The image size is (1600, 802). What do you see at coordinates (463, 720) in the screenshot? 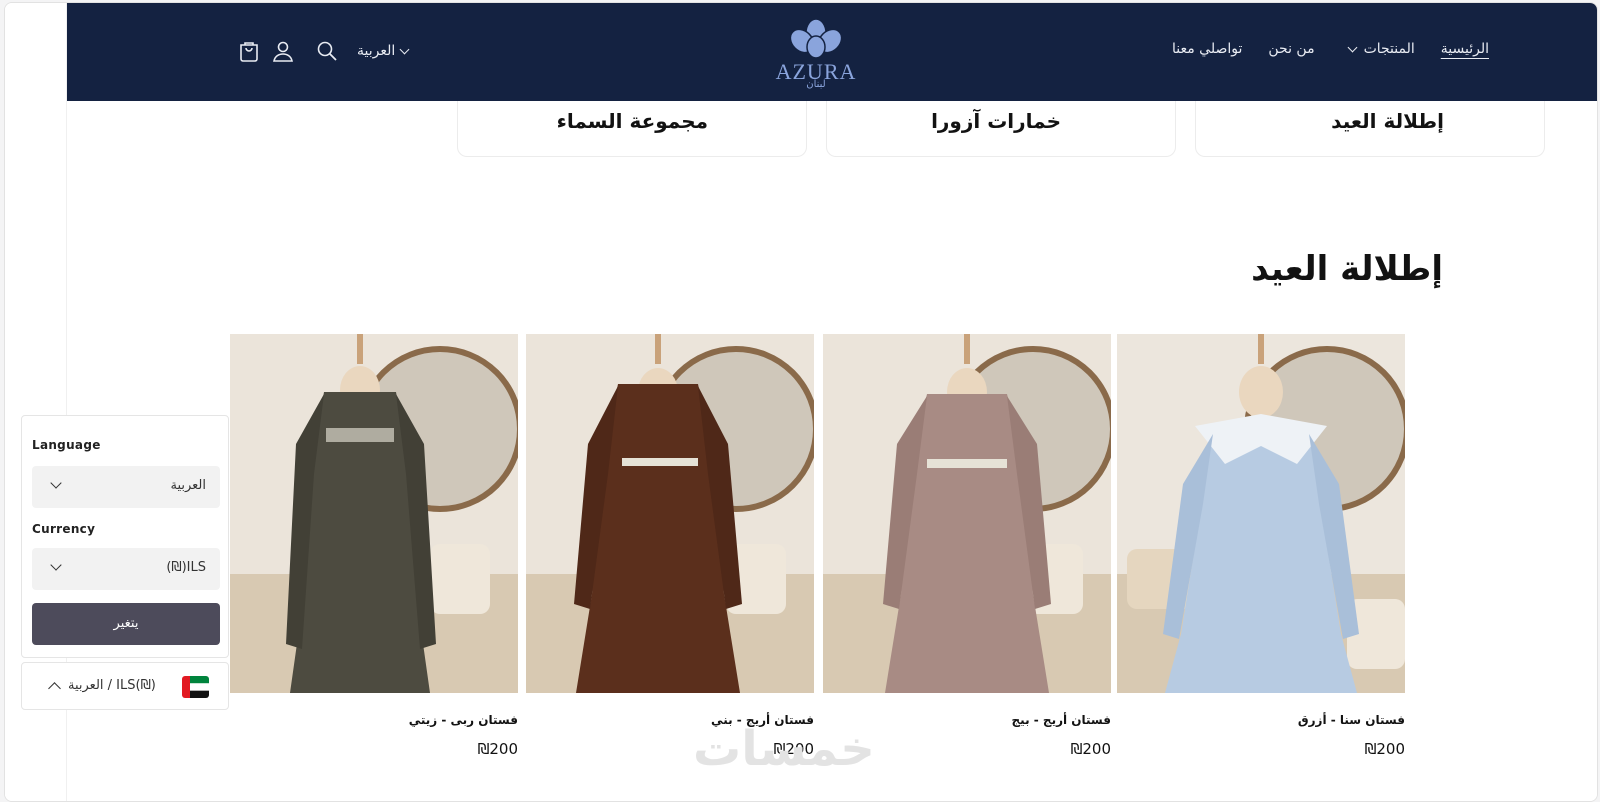
I see `product-name: فستان ربى - زيتي` at bounding box center [463, 720].